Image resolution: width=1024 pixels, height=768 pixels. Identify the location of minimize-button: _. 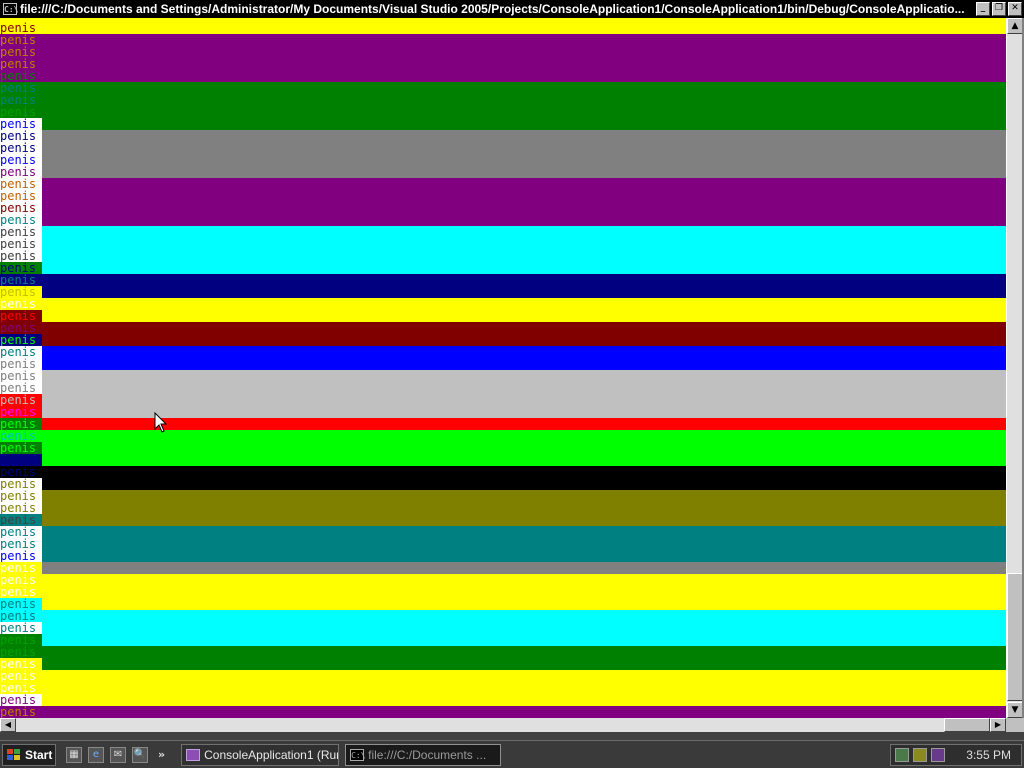
(983, 9).